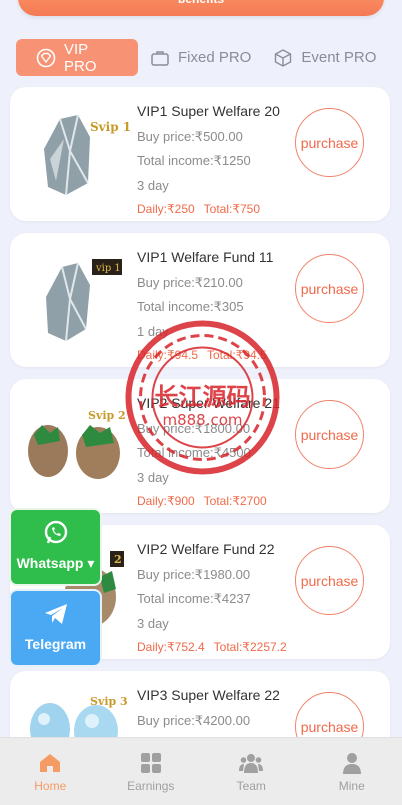 The image size is (402, 805). What do you see at coordinates (283, 58) in the screenshot?
I see `box-icon` at bounding box center [283, 58].